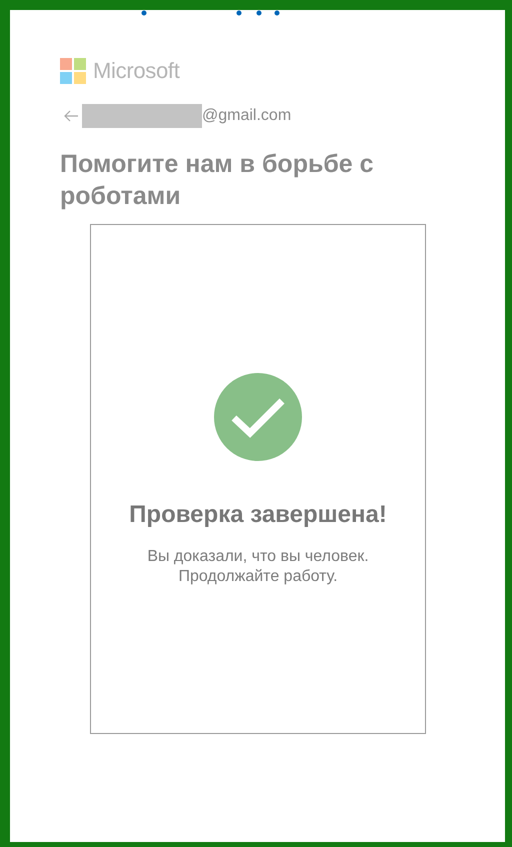 This screenshot has width=512, height=847. Describe the element at coordinates (73, 71) in the screenshot. I see `logo-icon` at that location.